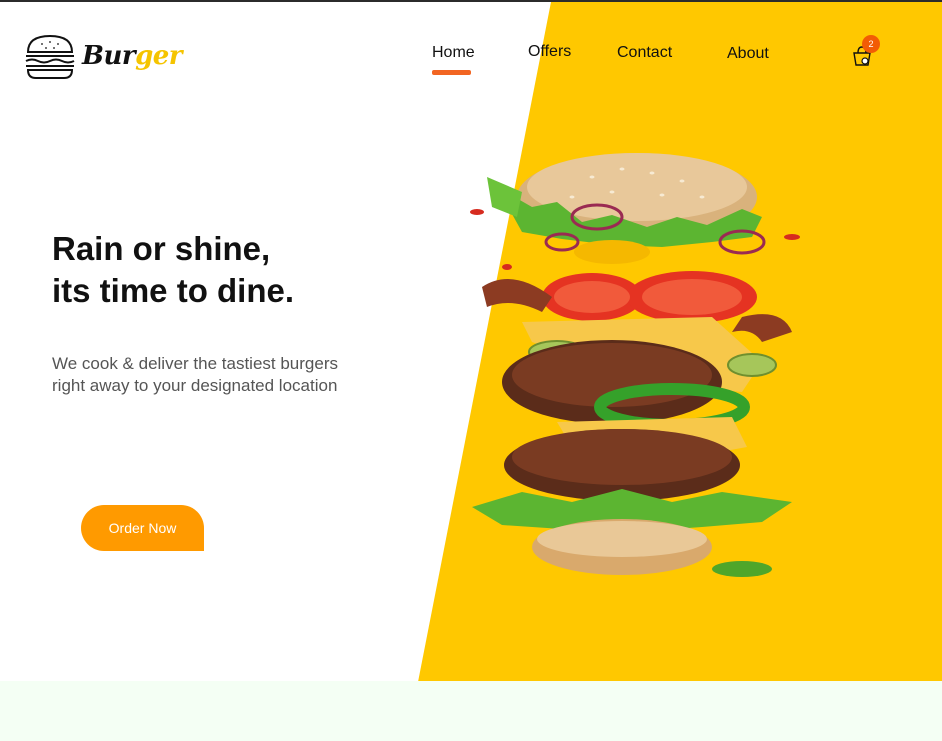 This screenshot has height=741, width=942. I want to click on brand-logo: Burger, so click(103, 56).